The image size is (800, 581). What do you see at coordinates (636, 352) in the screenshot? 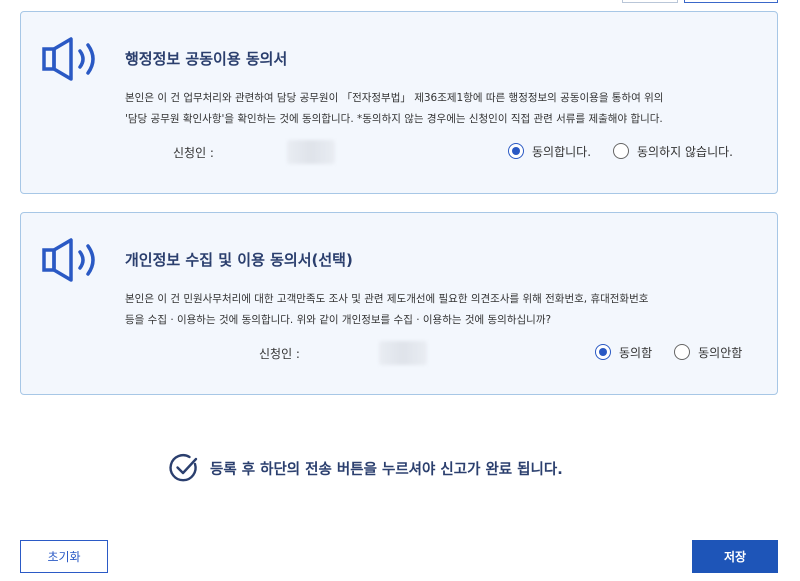
I see `consent-agree-label: 동의함` at bounding box center [636, 352].